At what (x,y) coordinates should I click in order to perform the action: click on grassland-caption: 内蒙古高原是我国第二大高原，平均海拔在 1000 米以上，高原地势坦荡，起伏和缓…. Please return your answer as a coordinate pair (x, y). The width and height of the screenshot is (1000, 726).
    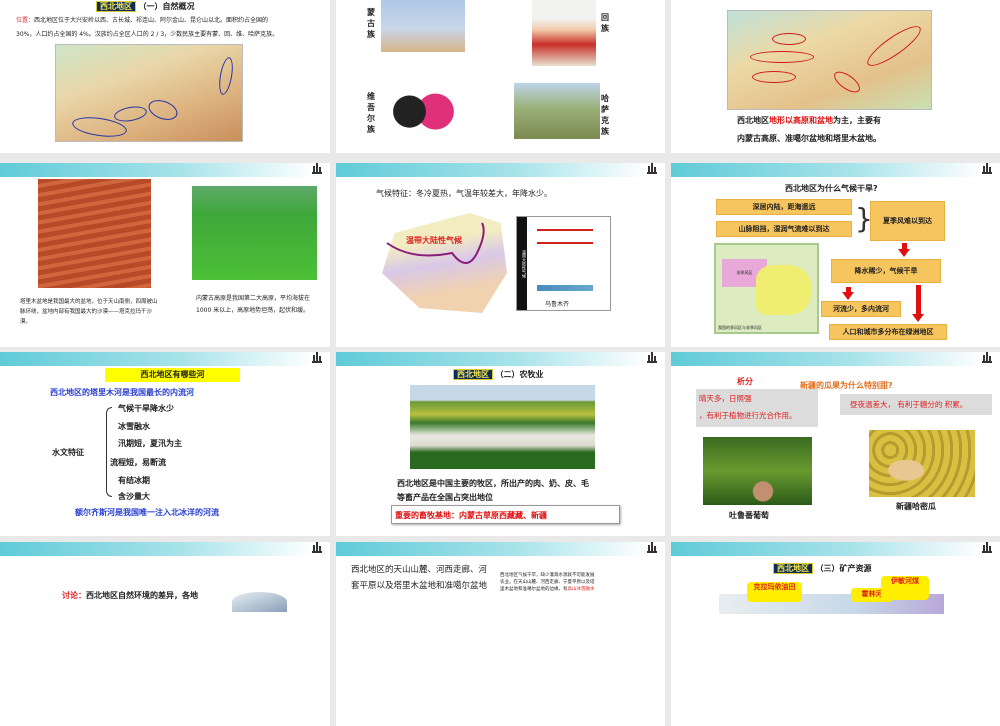
    Looking at the image, I should click on (253, 304).